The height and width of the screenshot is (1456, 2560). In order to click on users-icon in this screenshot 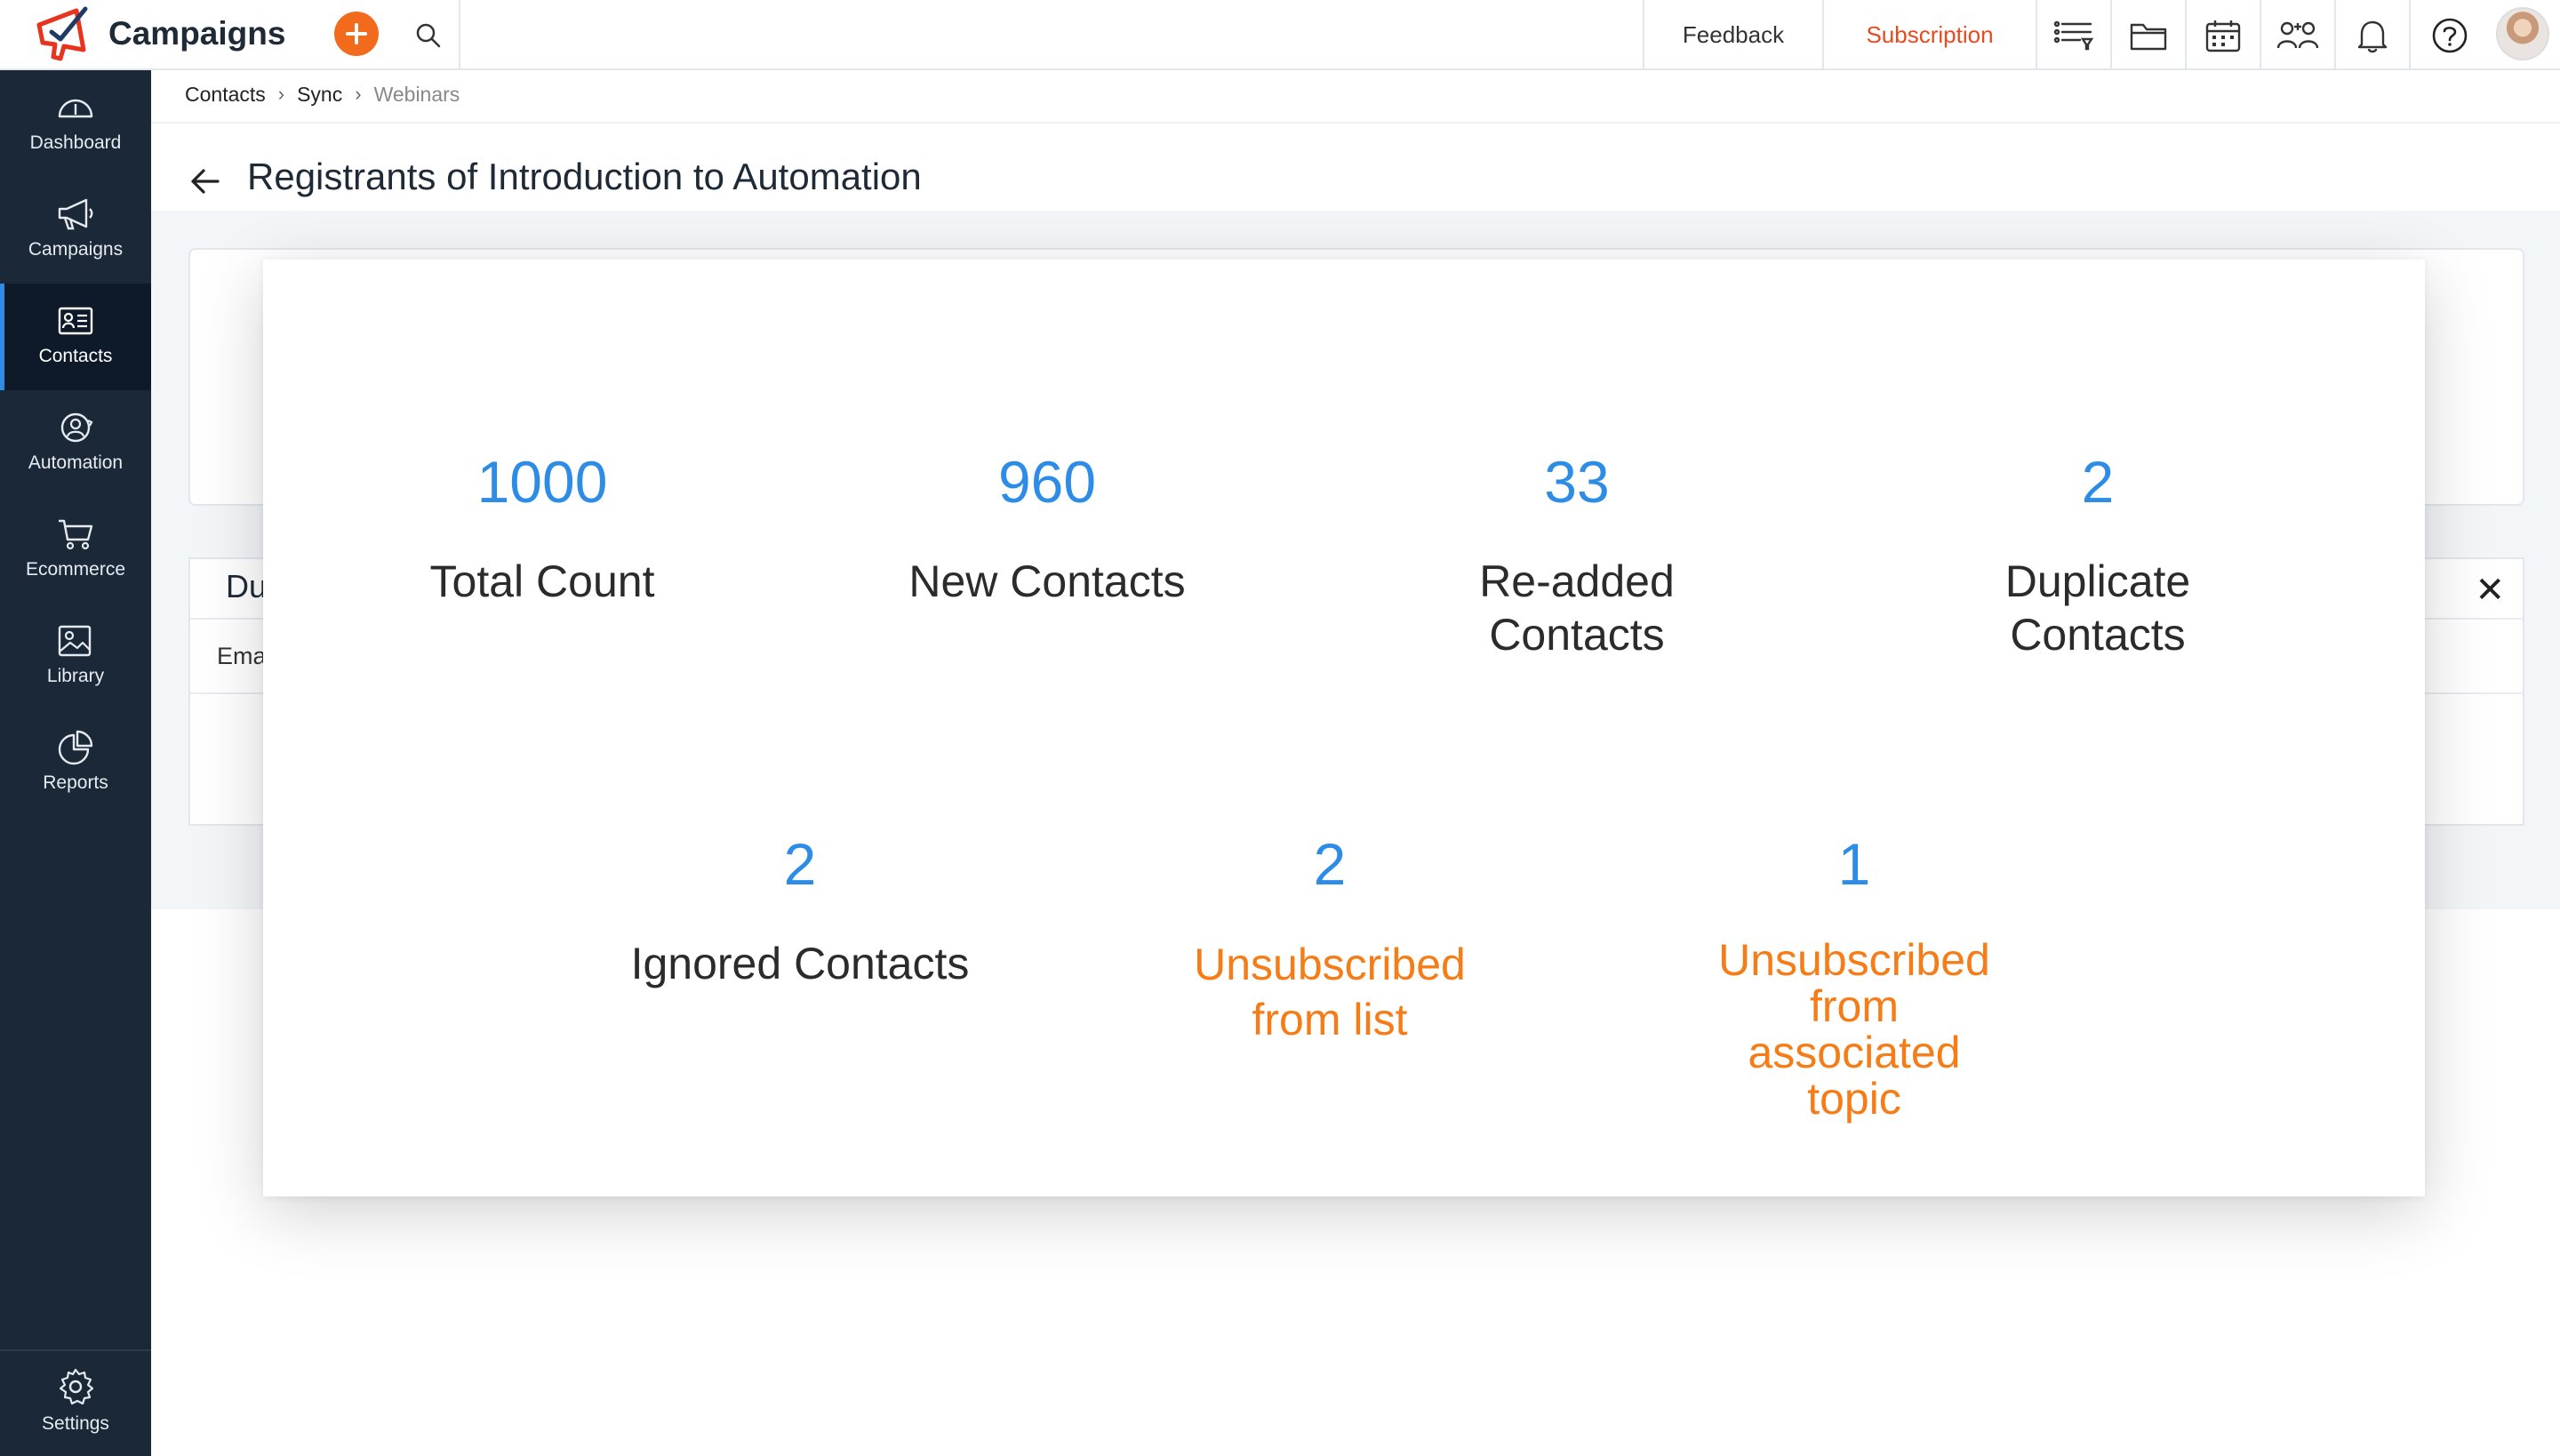, I will do `click(2297, 34)`.